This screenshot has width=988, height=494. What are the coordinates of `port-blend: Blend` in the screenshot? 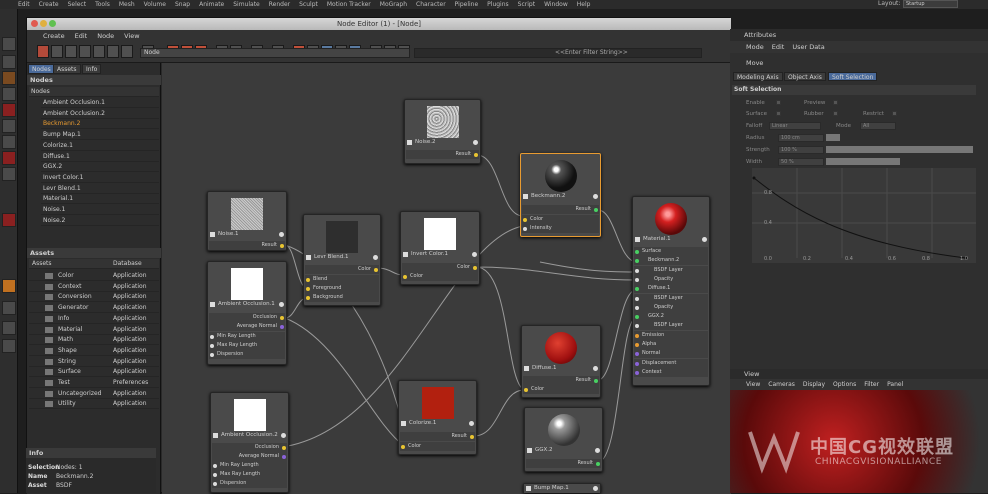 It's located at (342, 279).